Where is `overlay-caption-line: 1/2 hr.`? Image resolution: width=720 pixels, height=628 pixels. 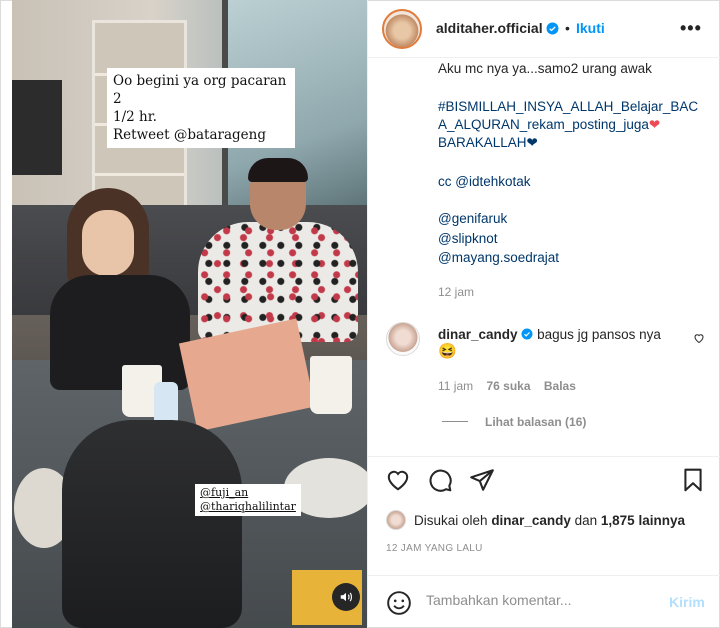
overlay-caption-line: 1/2 hr. is located at coordinates (135, 117).